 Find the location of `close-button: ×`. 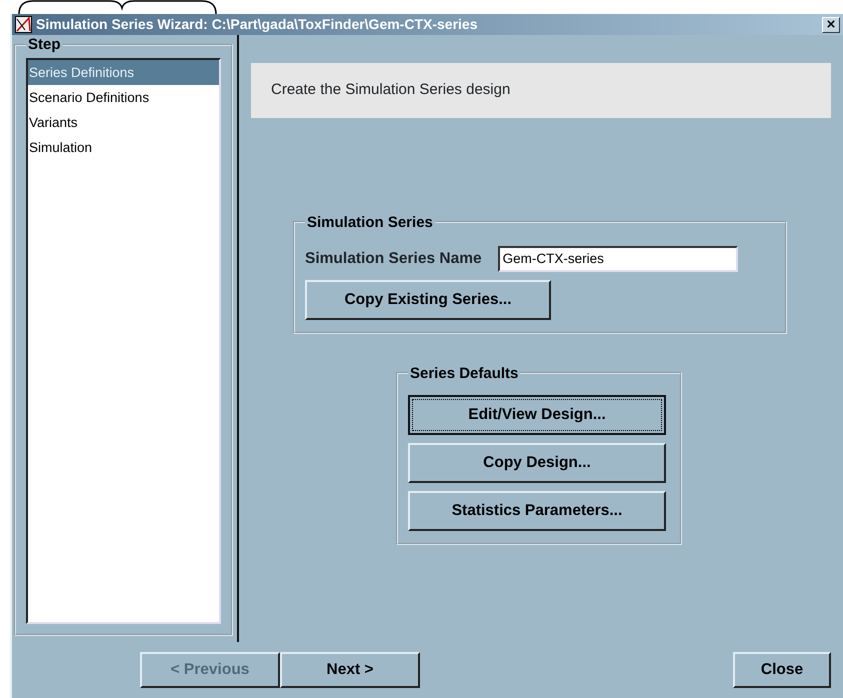

close-button: × is located at coordinates (831, 24).